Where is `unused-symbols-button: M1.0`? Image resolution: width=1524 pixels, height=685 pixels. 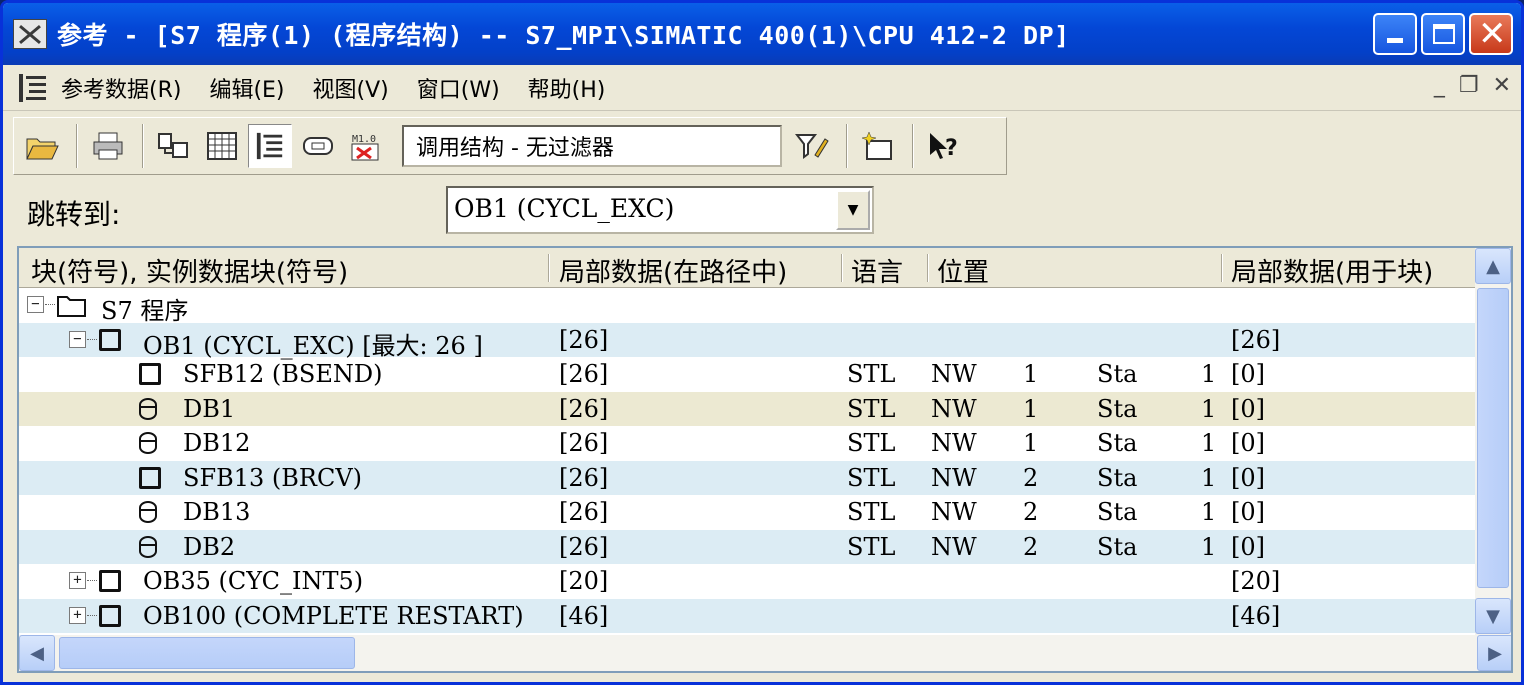
unused-symbols-button: M1.0 is located at coordinates (366, 146).